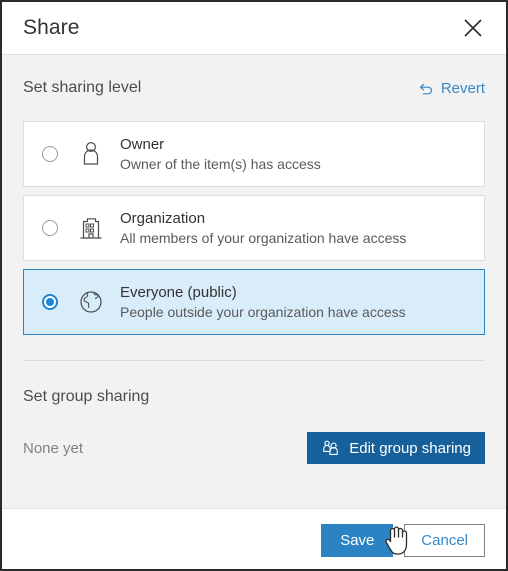 Image resolution: width=508 pixels, height=571 pixels. Describe the element at coordinates (254, 538) in the screenshot. I see `dialog-footer: Save Cancel` at that location.